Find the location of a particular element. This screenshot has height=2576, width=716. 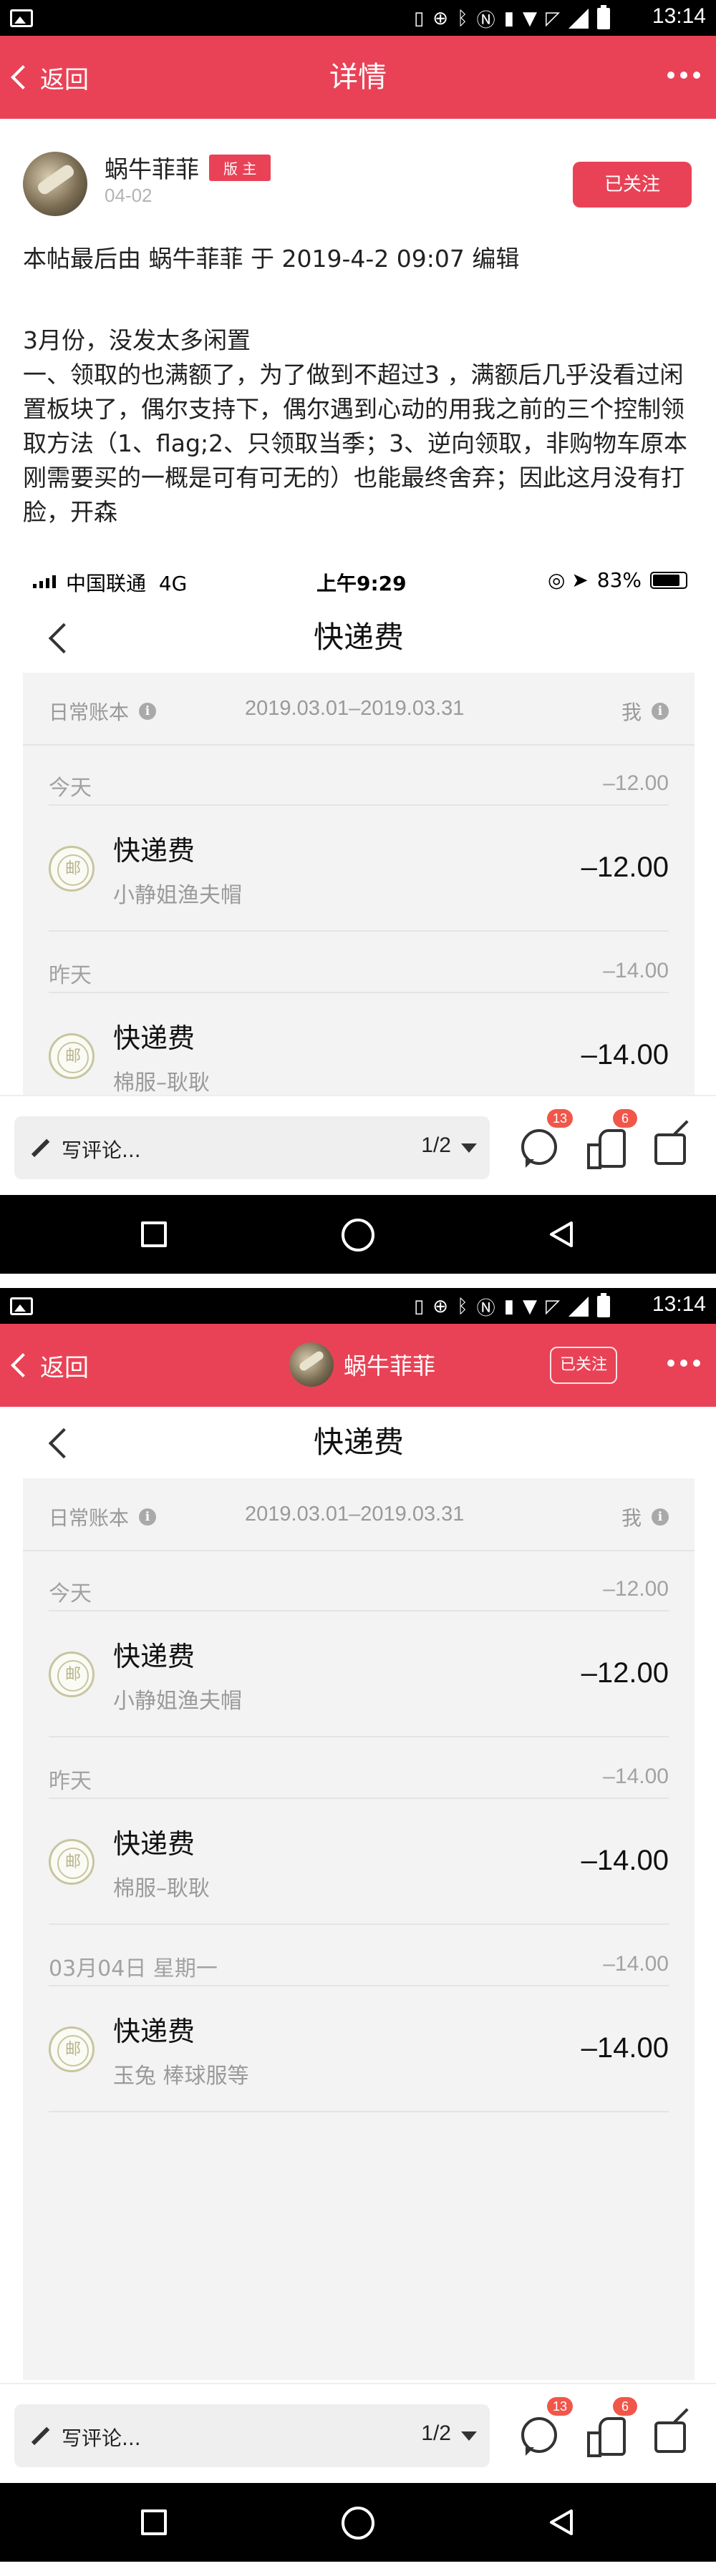

pen-icon is located at coordinates (40, 1148).